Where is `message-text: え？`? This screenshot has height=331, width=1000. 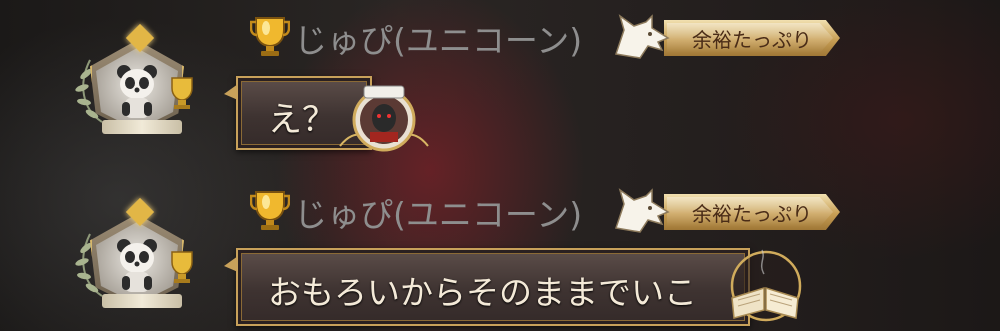 message-text: え？ is located at coordinates (302, 120).